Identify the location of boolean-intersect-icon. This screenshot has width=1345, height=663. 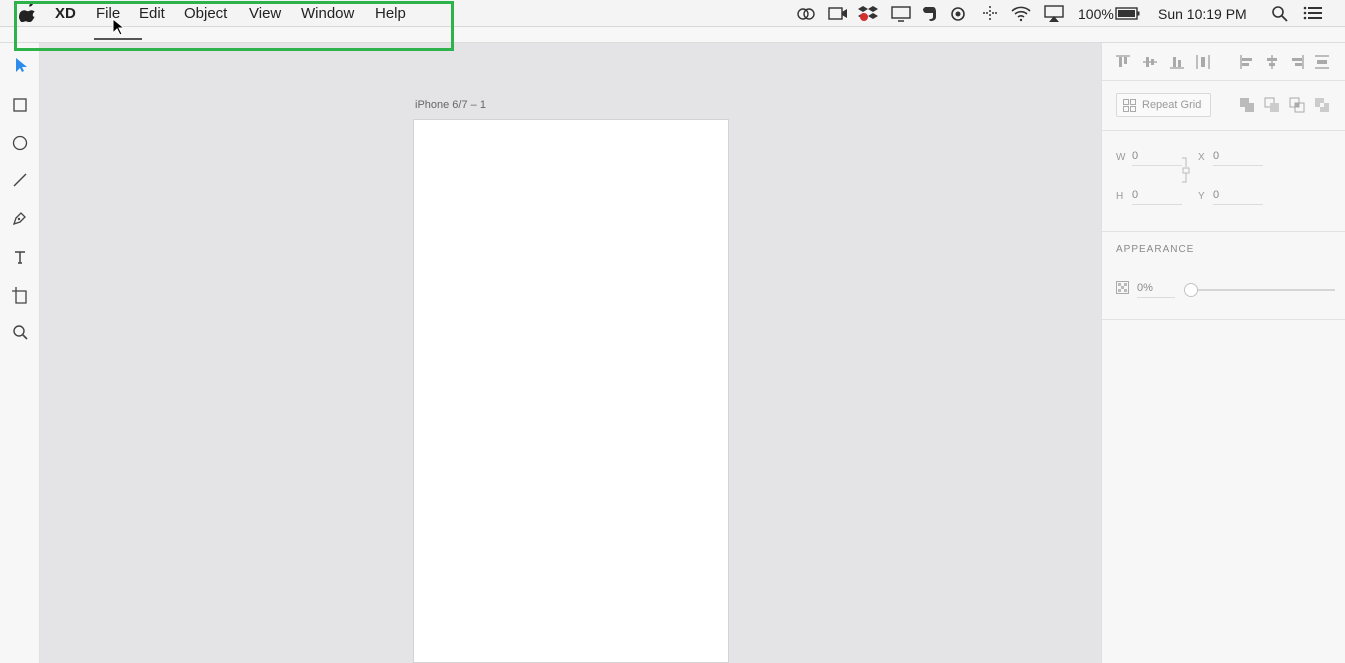
(1297, 105).